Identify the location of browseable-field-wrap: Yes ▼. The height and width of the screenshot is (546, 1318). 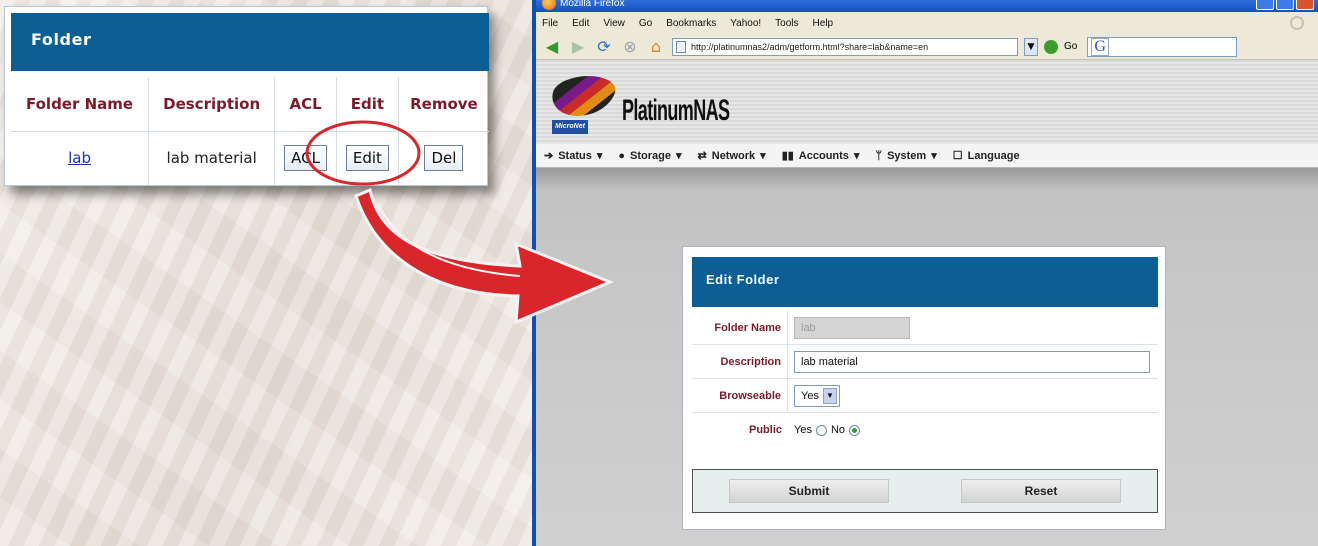
(814, 395).